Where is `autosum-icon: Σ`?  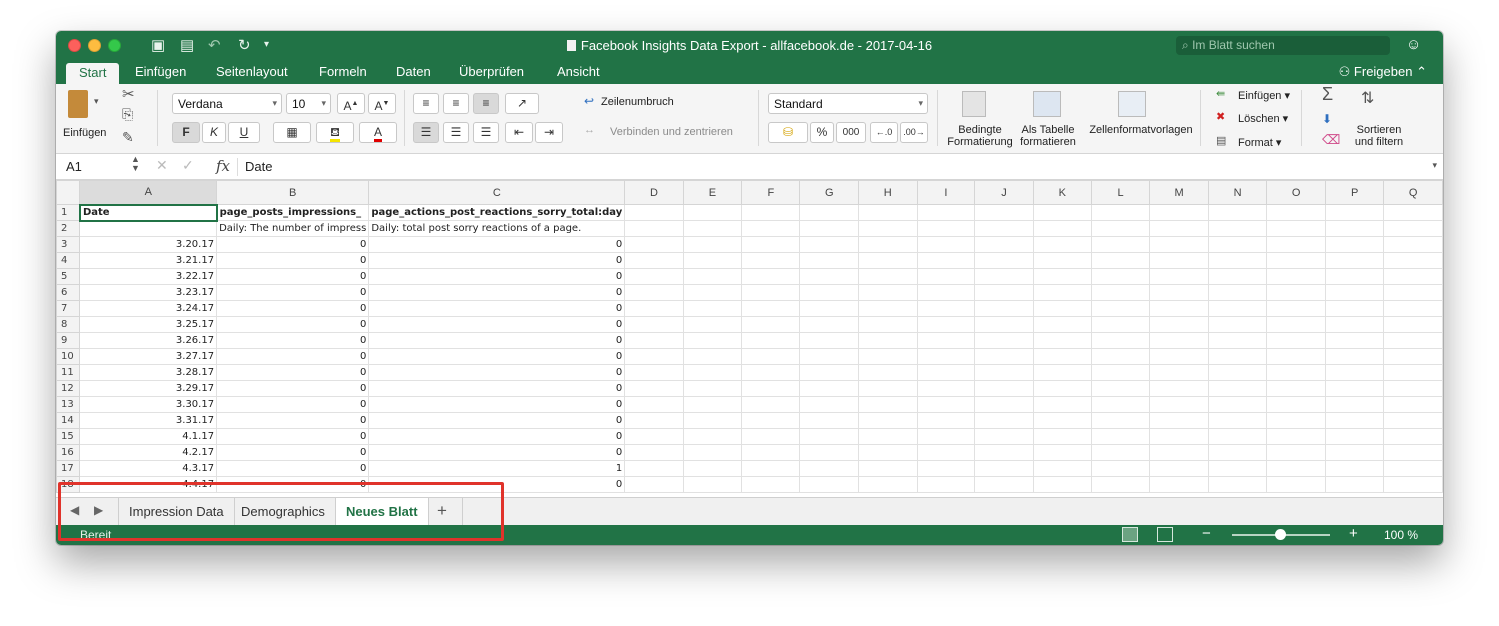 autosum-icon: Σ is located at coordinates (1327, 94).